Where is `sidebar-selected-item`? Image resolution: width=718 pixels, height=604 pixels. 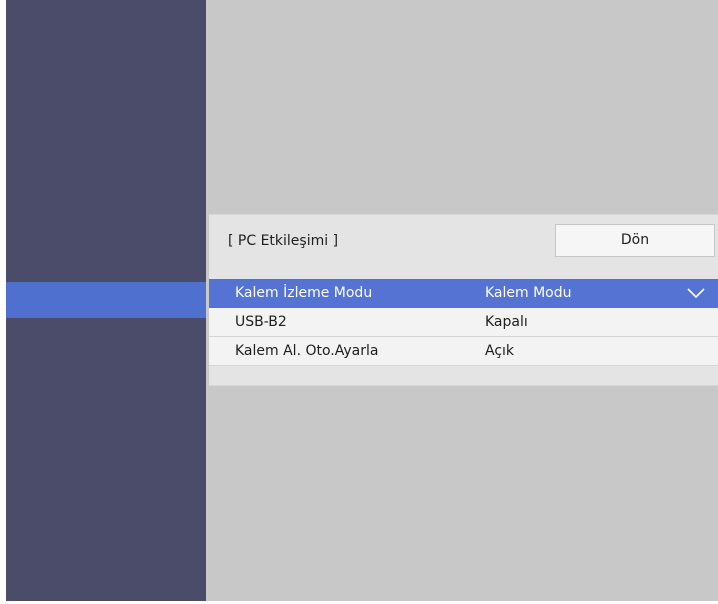 sidebar-selected-item is located at coordinates (106, 300).